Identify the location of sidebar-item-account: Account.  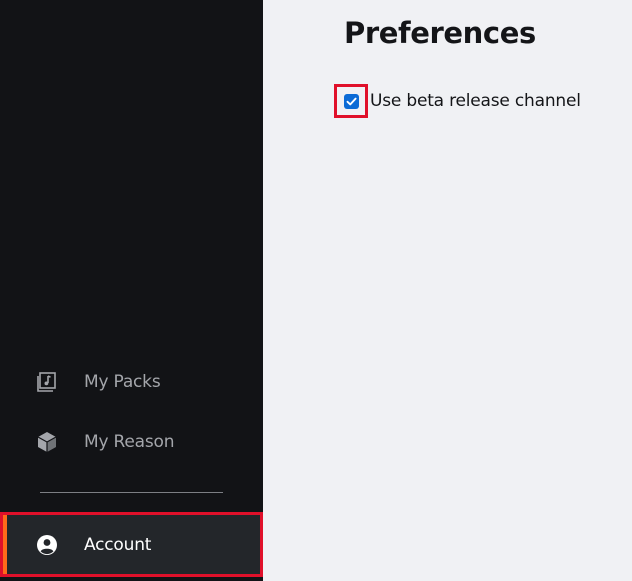
(131, 544).